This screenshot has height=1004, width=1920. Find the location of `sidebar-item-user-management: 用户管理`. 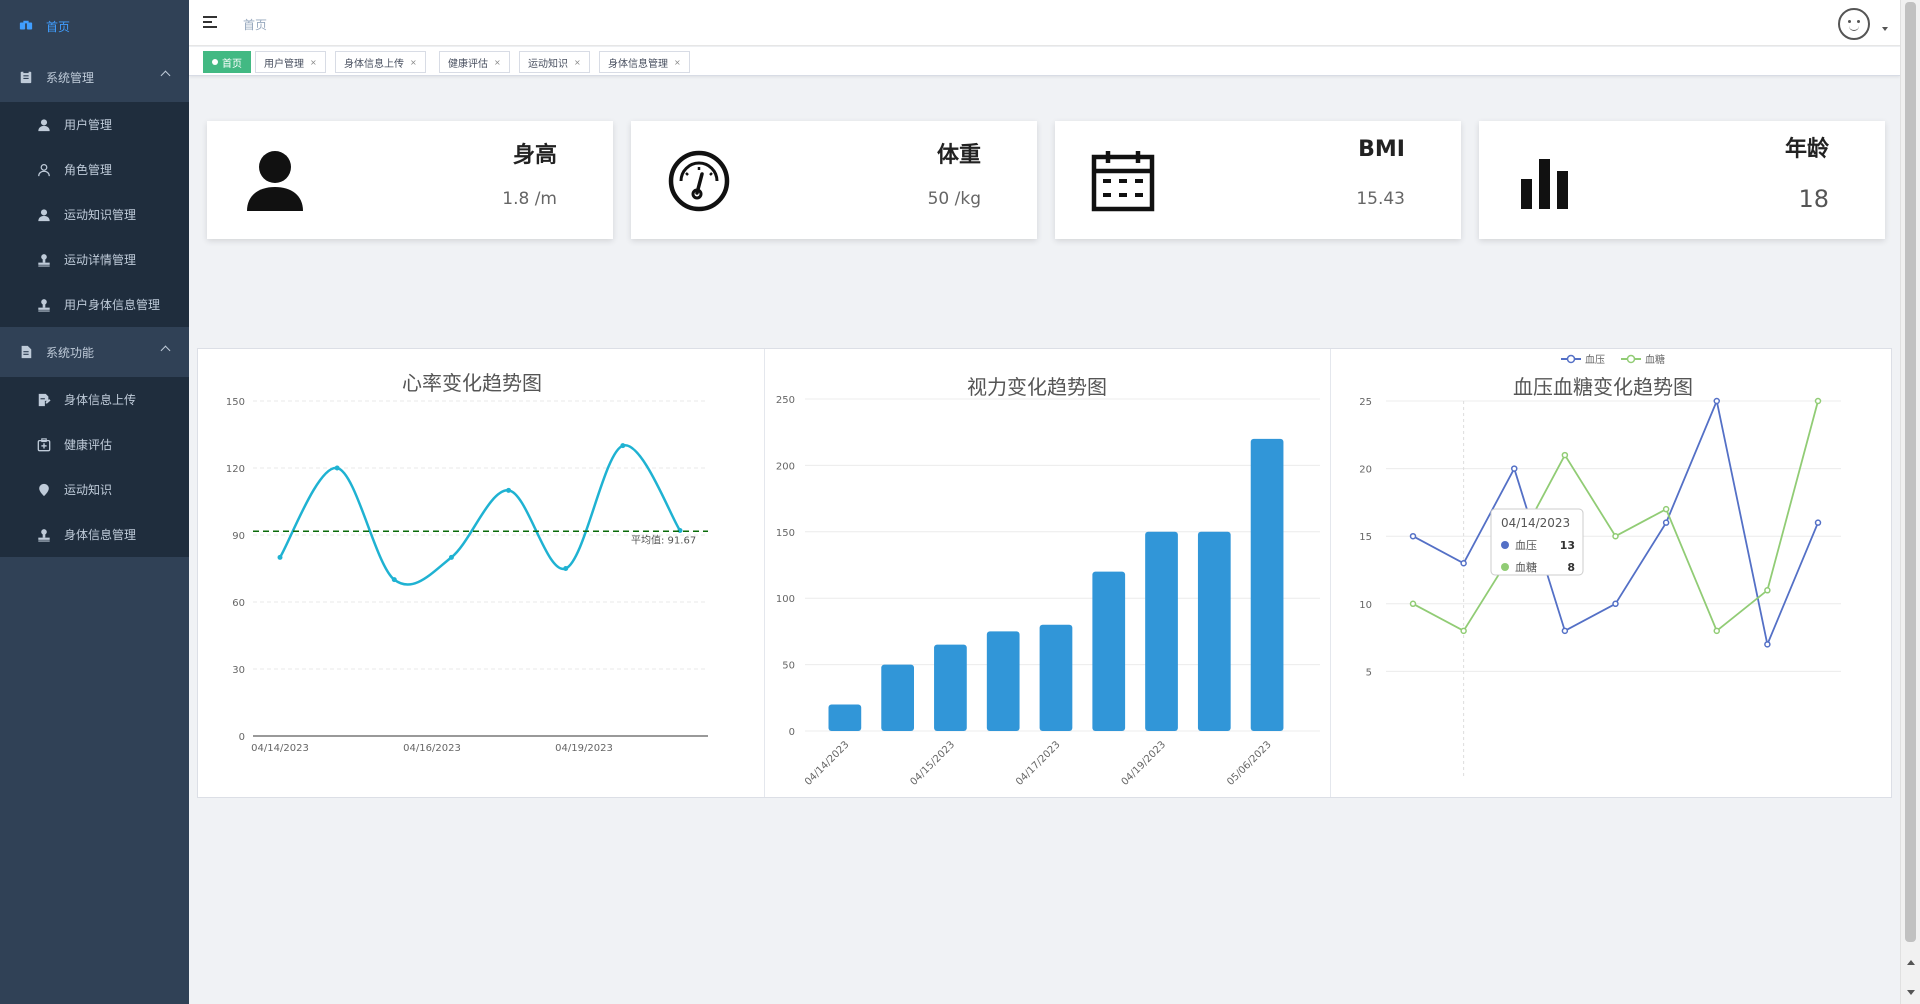

sidebar-item-user-management: 用户管理 is located at coordinates (94, 124).